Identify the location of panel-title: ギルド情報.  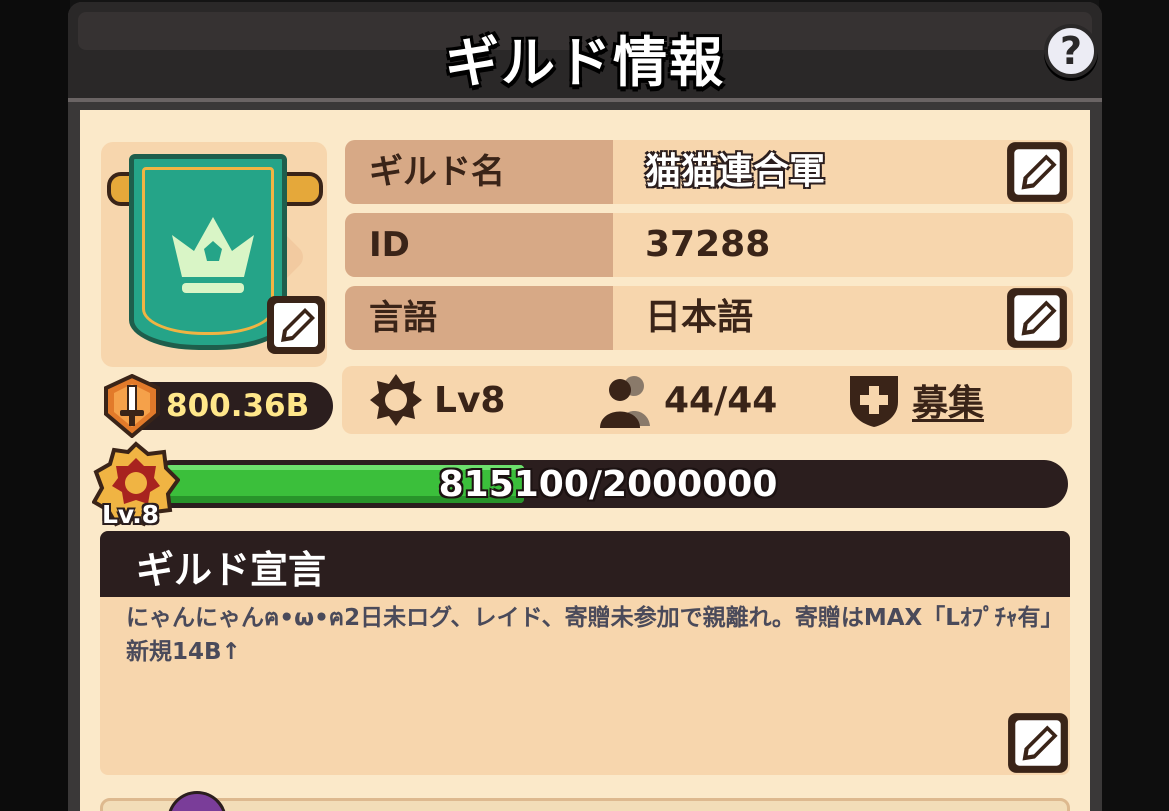
(585, 62).